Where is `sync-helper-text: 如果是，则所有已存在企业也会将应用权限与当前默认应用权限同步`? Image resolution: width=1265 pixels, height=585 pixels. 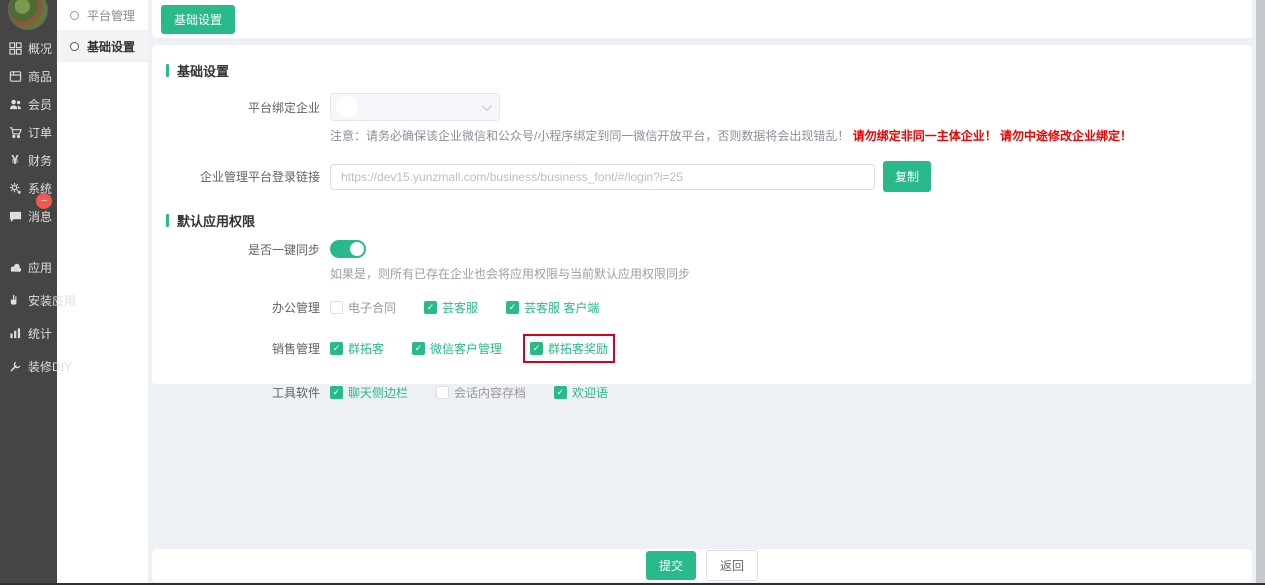
sync-helper-text: 如果是，则所有已存在企业也会将应用权限与当前默认应用权限同步 is located at coordinates (510, 274).